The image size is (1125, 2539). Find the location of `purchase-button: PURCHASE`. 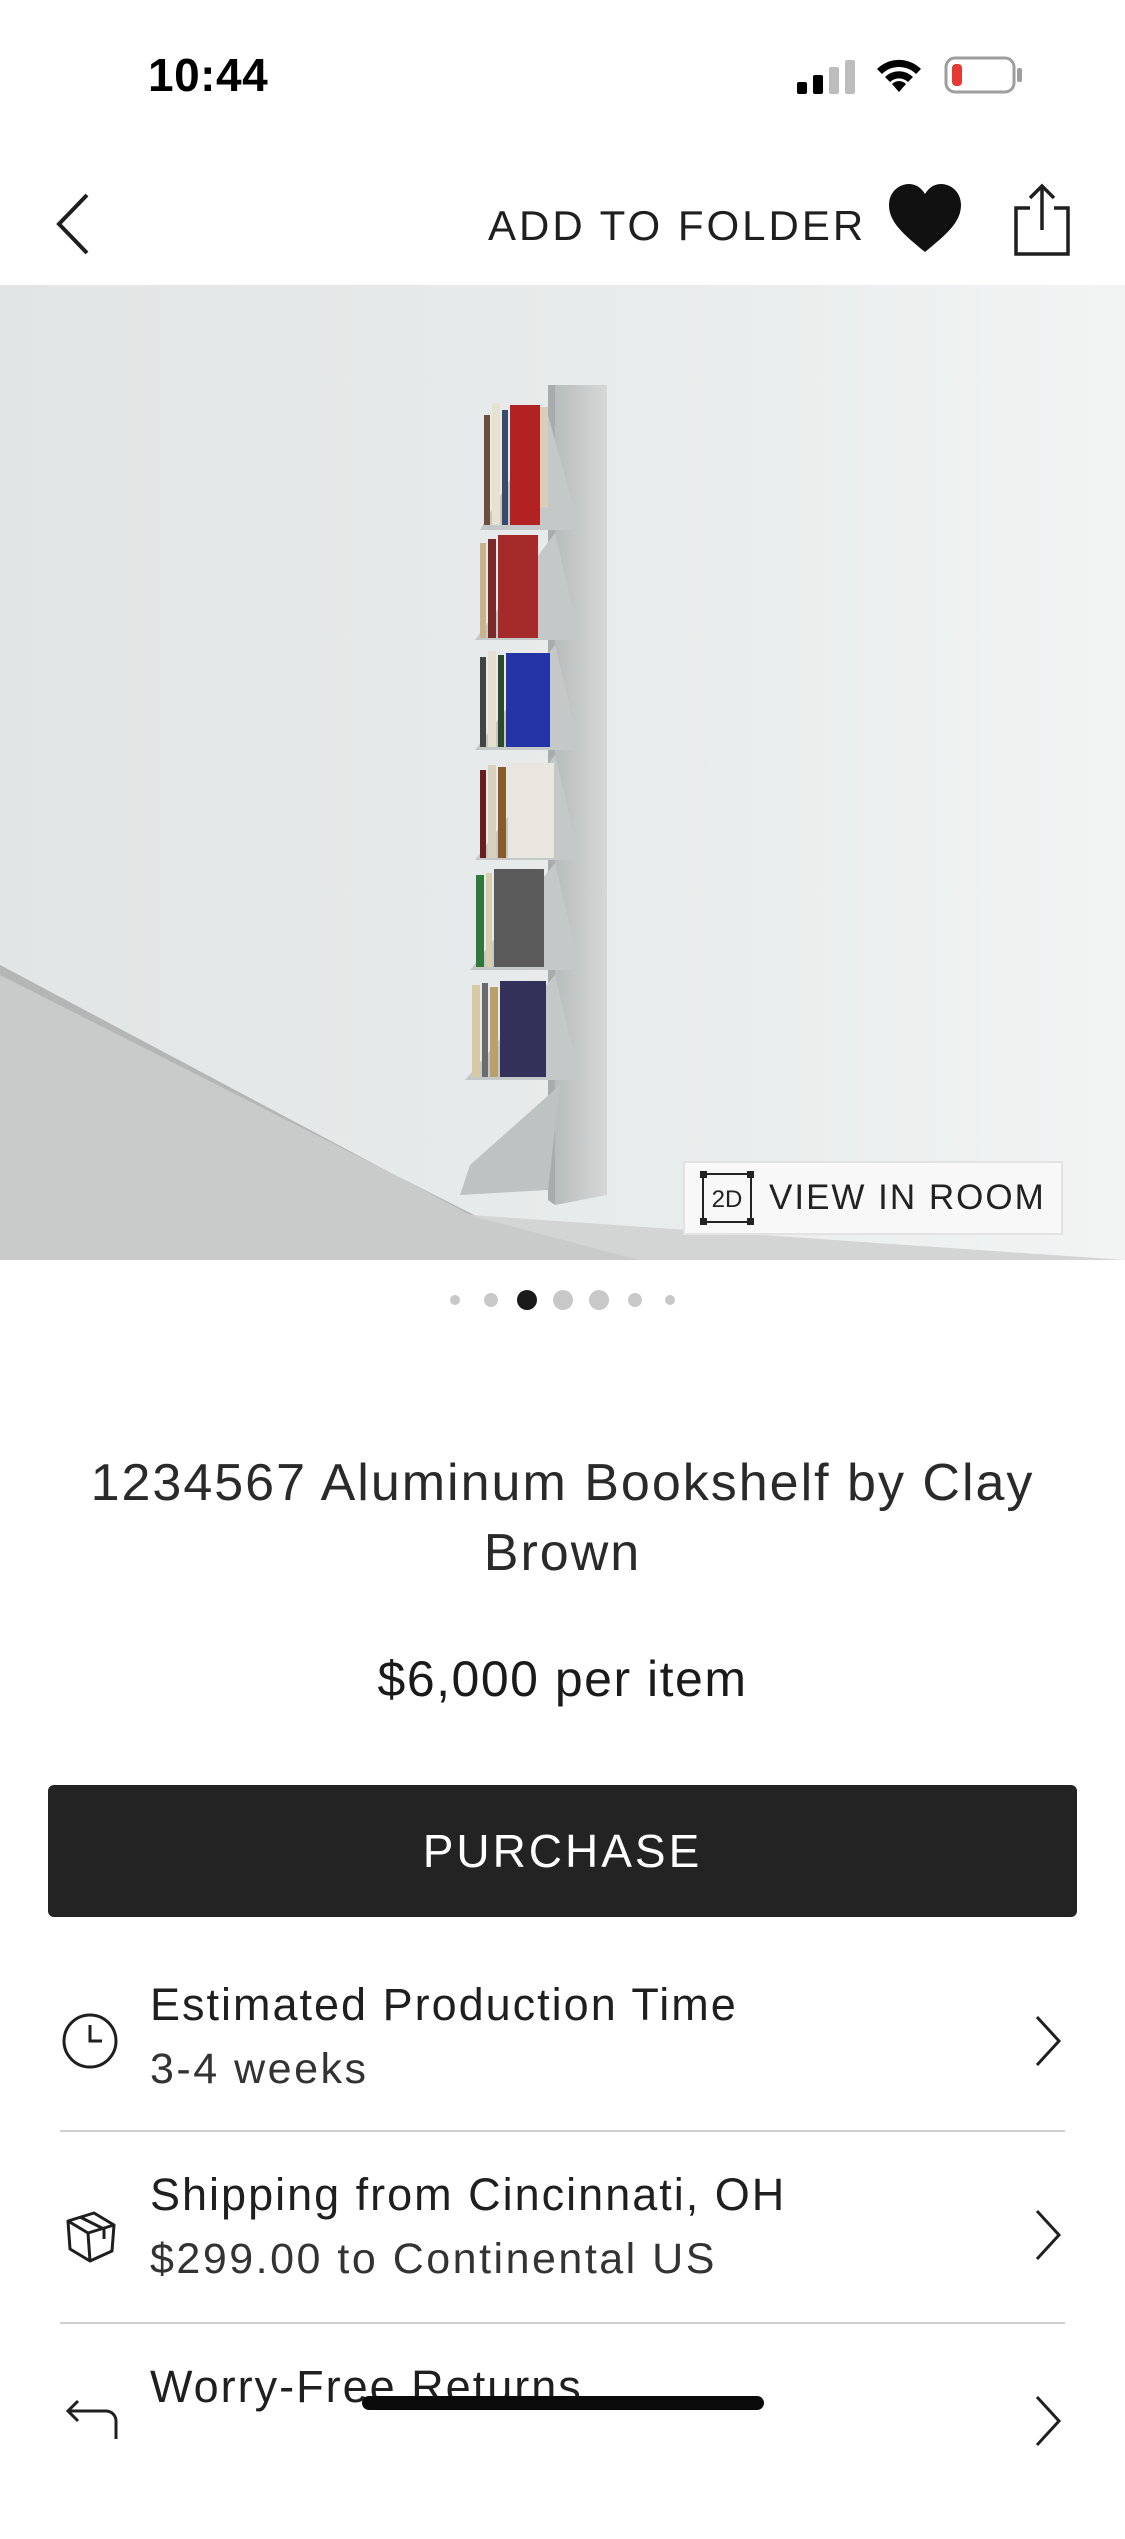

purchase-button: PURCHASE is located at coordinates (562, 1851).